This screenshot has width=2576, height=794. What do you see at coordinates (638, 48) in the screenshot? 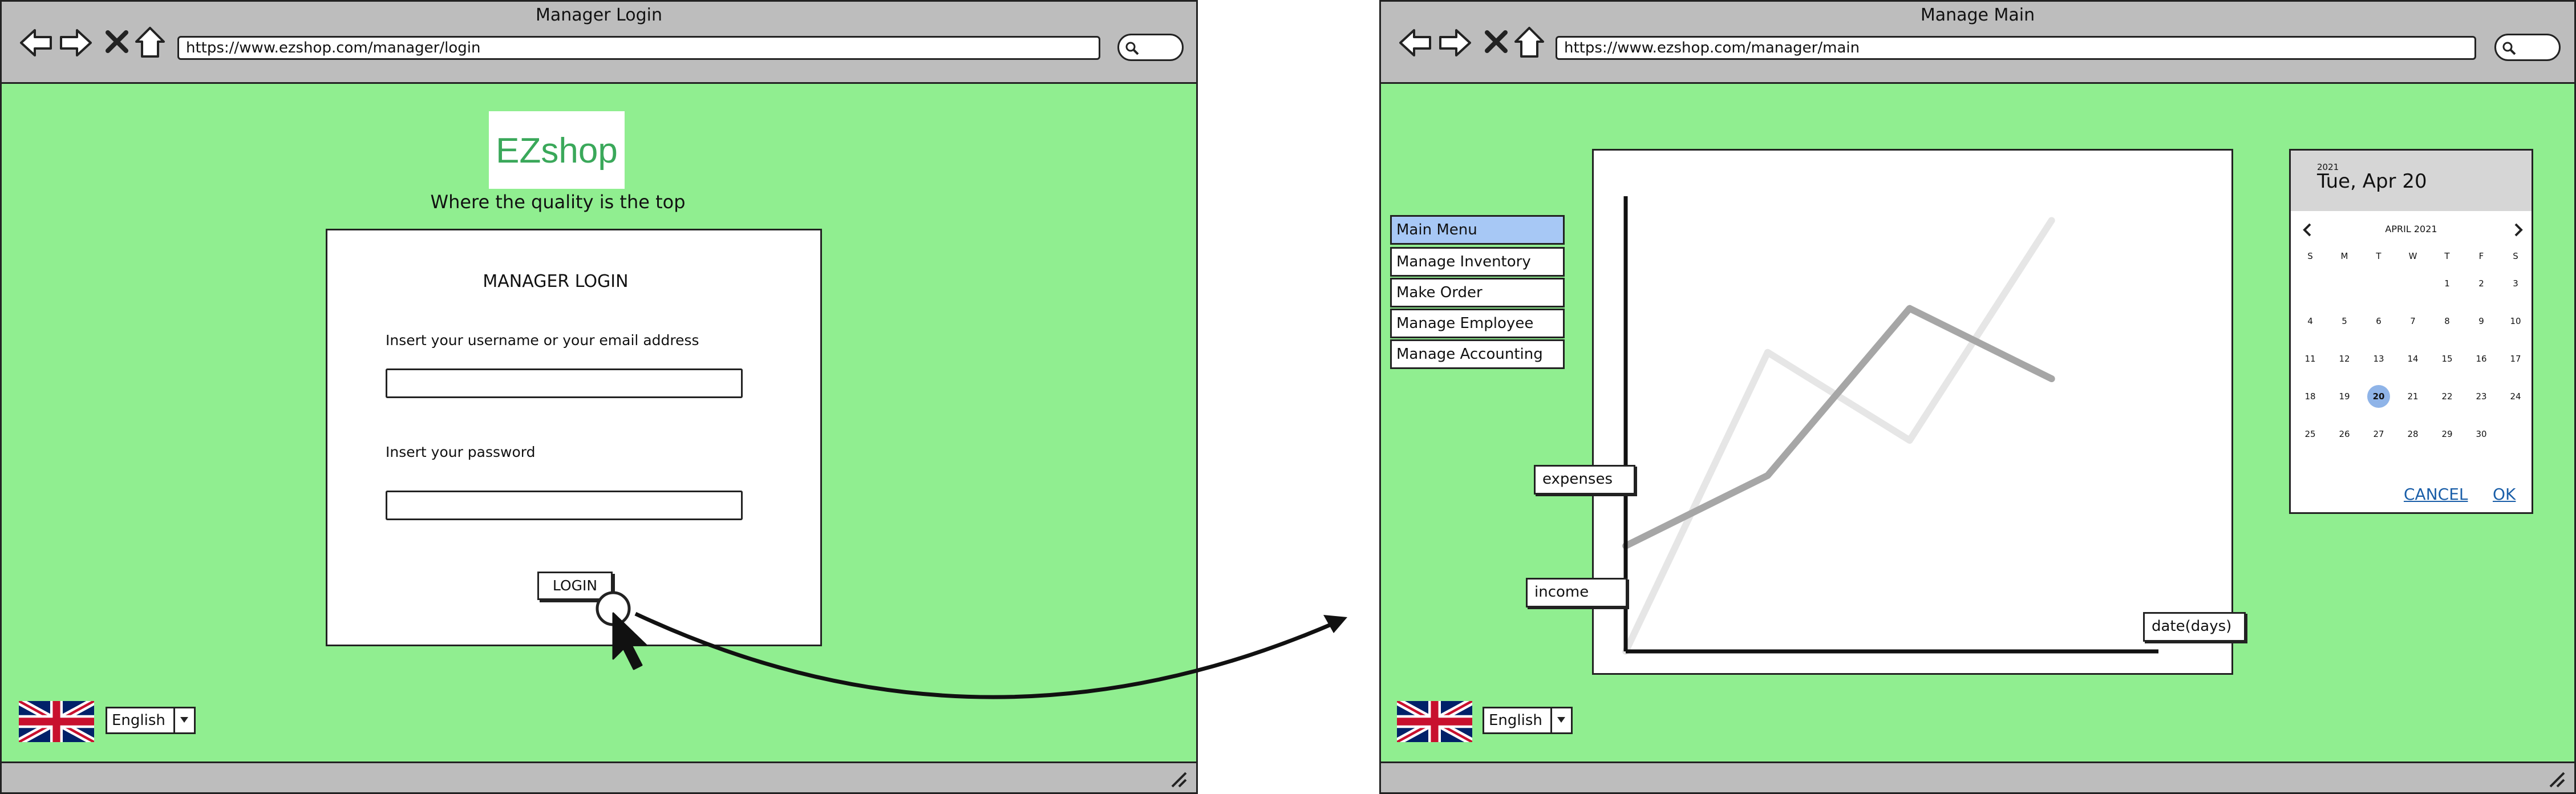
I see `address-bar: https://www.ezshop.com/manager/login` at bounding box center [638, 48].